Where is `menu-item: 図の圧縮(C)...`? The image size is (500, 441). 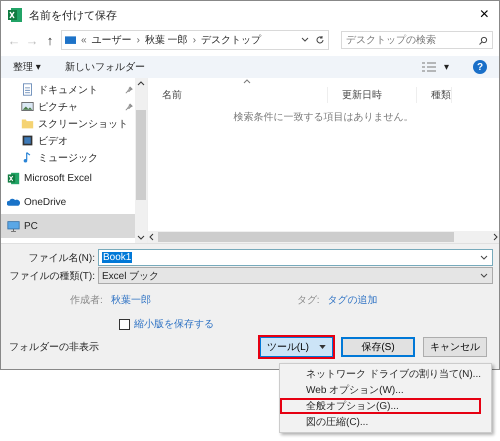 menu-item: 図の圧縮(C)... is located at coordinates (380, 422).